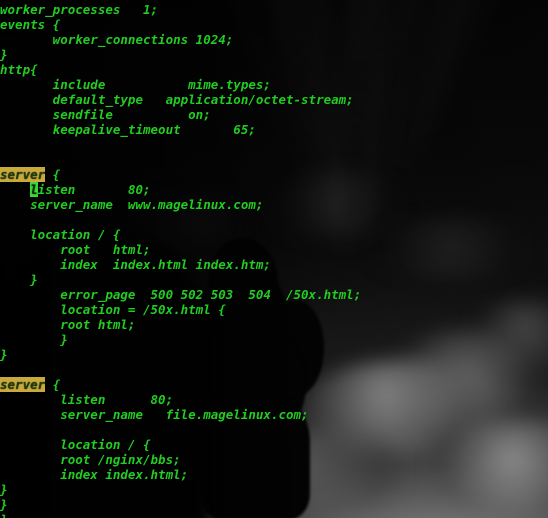  Describe the element at coordinates (274, 9) in the screenshot. I see `code-line: worker_processes 1;` at that location.